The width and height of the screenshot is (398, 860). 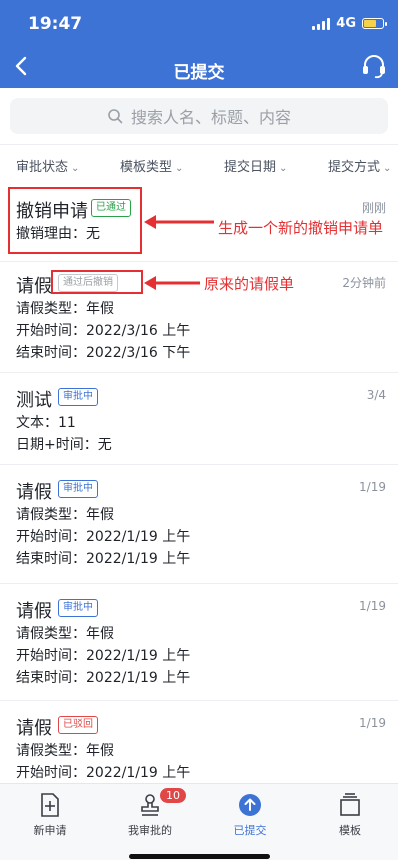 I want to click on item-line: 日期+时间：无, so click(x=64, y=445).